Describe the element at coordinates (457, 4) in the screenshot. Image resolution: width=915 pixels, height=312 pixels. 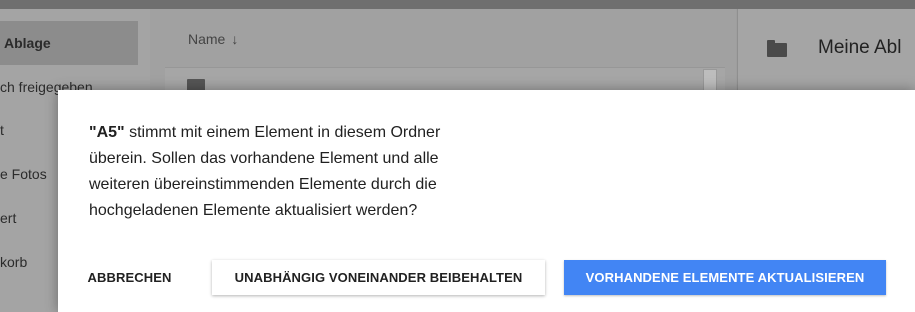
I see `top-bar` at that location.